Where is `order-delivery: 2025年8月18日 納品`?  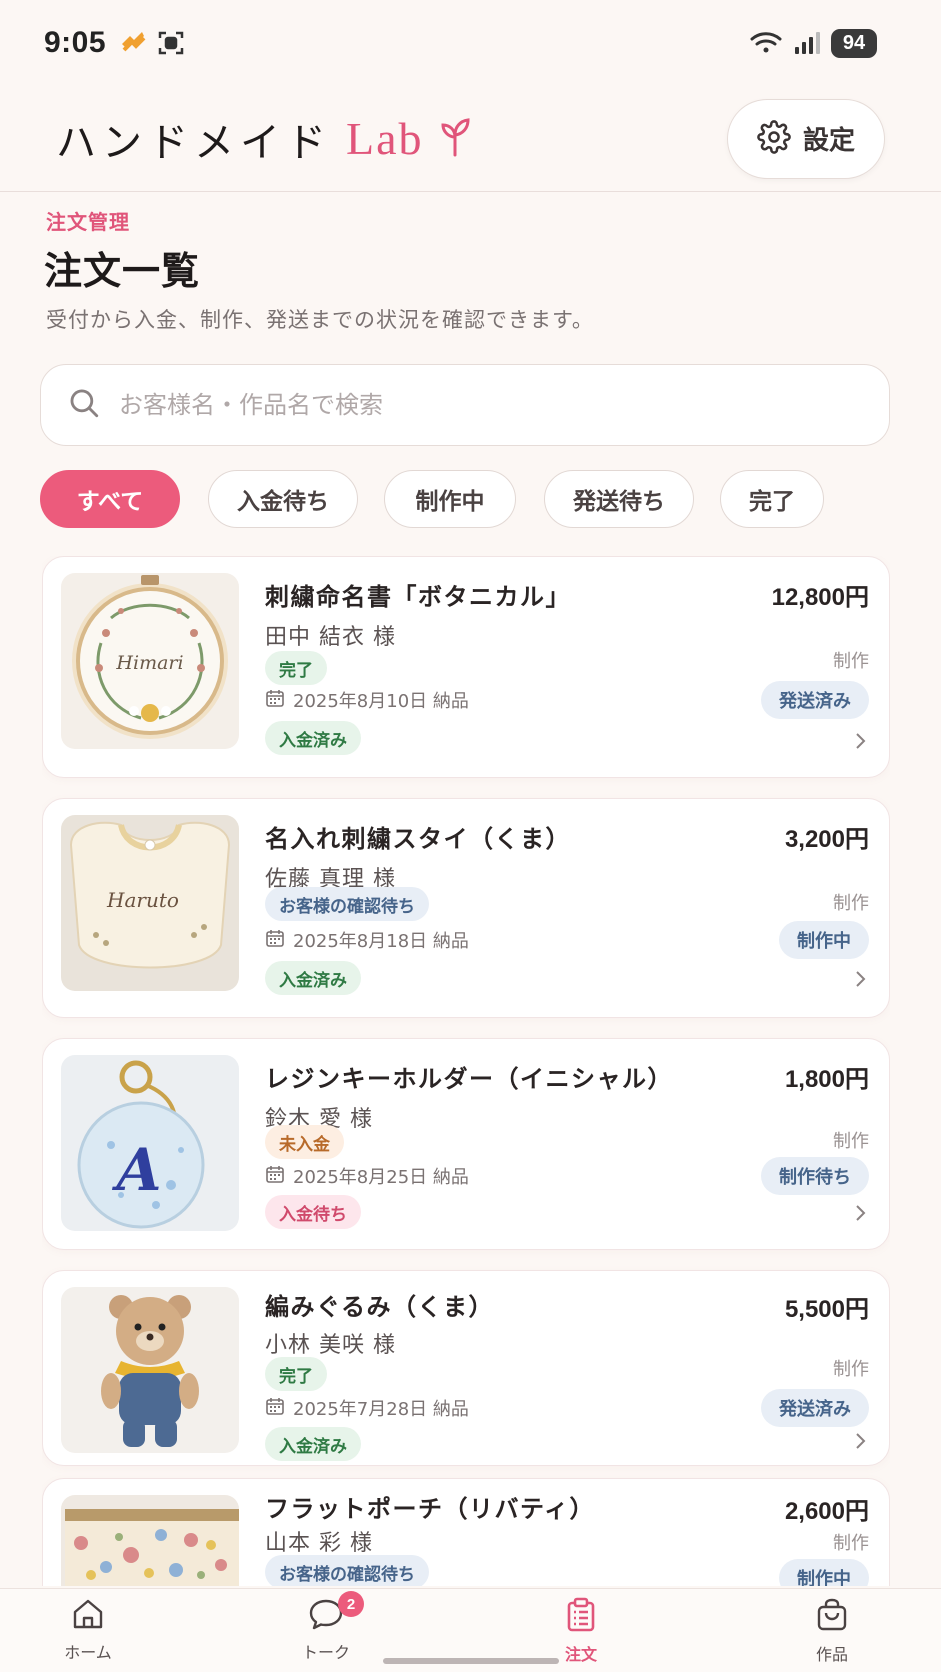 order-delivery: 2025年8月18日 納品 is located at coordinates (367, 940).